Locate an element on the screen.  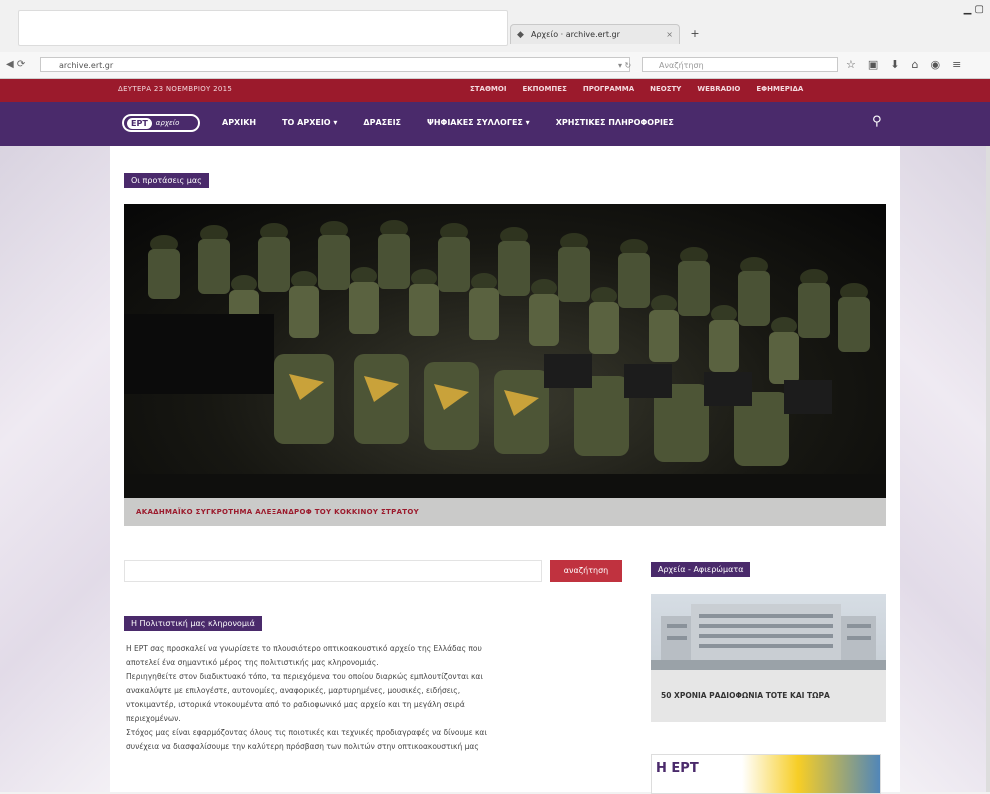
browser-search-input: Αναζήτηση is located at coordinates (740, 64).